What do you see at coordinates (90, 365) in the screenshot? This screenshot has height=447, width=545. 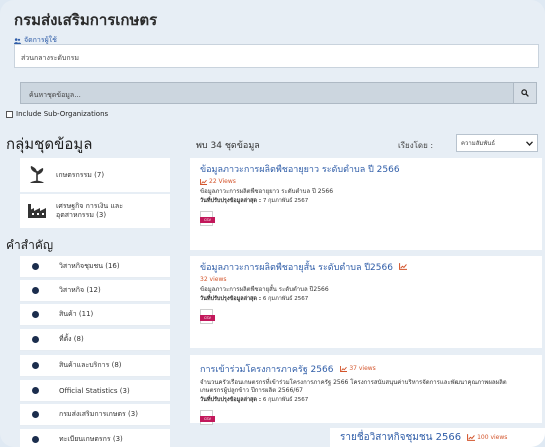 I see `keyword-label: สินค้าและบริการ (8)` at bounding box center [90, 365].